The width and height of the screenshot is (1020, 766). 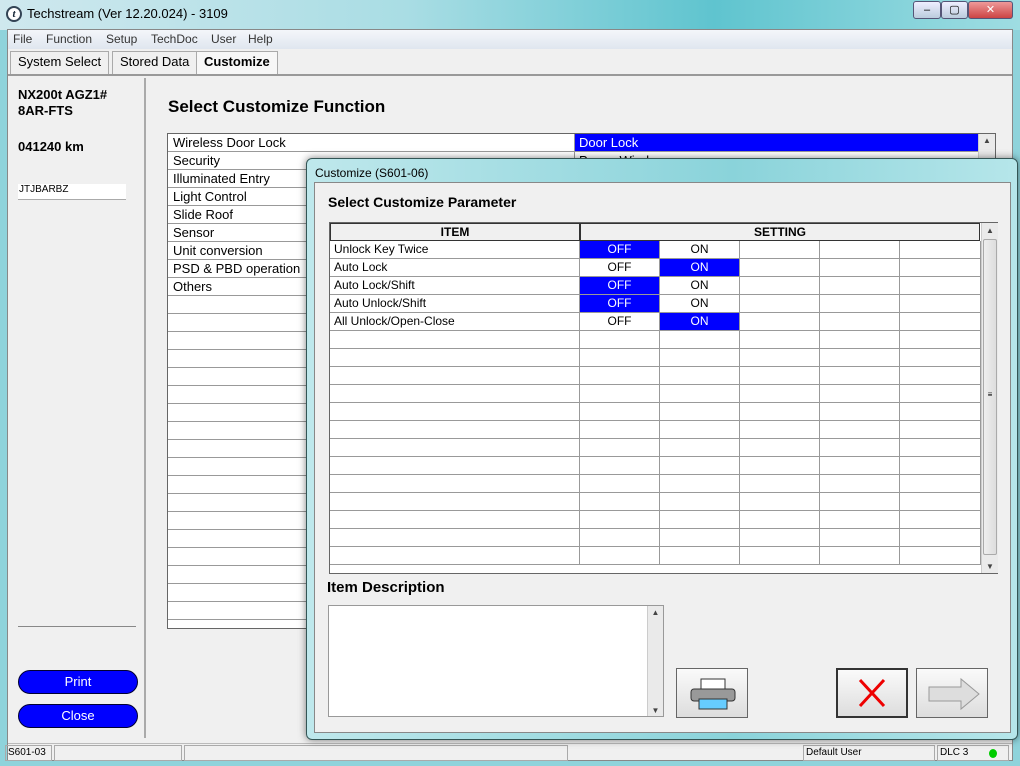 I want to click on column-header-setting: SETTING, so click(x=780, y=232).